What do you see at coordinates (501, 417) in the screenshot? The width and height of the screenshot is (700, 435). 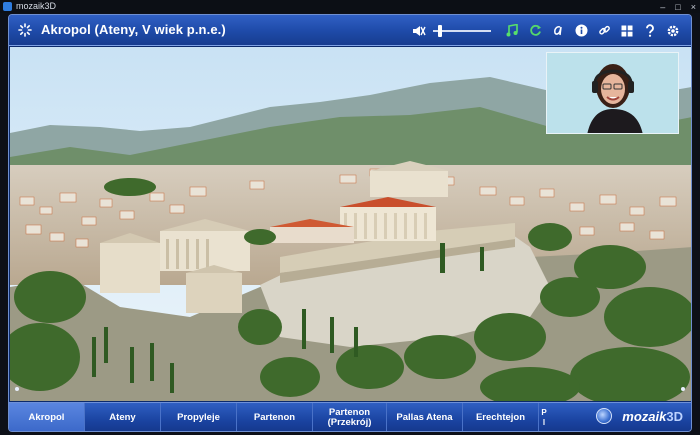 I see `nav-item-erechtejon: Erechtejon` at bounding box center [501, 417].